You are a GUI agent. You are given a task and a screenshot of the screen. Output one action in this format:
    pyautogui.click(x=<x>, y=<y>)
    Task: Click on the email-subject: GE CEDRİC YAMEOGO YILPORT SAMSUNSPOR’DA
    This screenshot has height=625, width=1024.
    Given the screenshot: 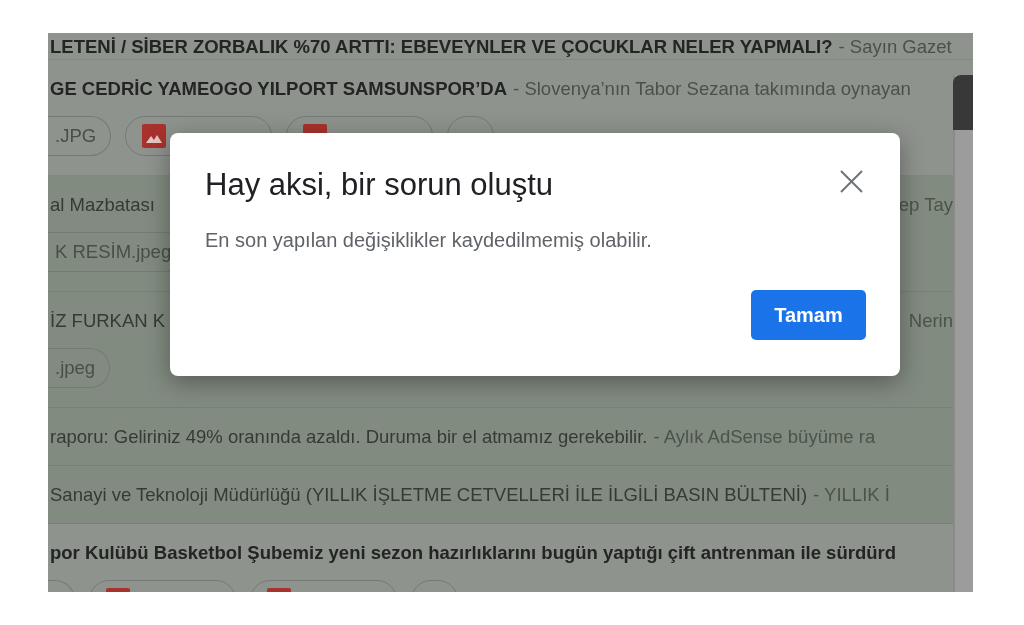 What is the action you would take?
    pyautogui.click(x=279, y=89)
    